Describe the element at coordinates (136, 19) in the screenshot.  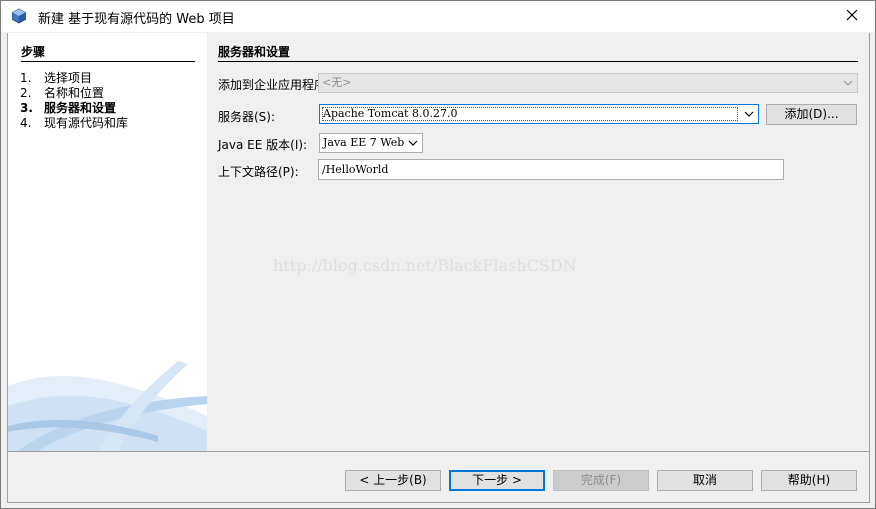
I see `window-title: 新建 基于现有源代码的 Web 项目` at that location.